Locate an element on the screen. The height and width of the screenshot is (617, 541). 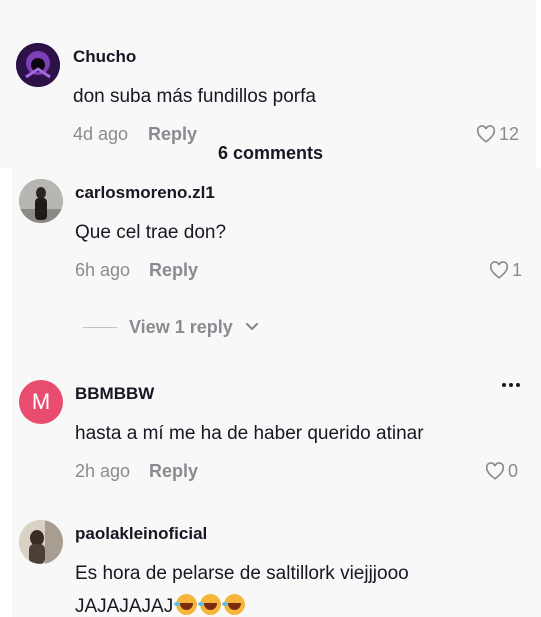
like-button: 1 is located at coordinates (505, 270).